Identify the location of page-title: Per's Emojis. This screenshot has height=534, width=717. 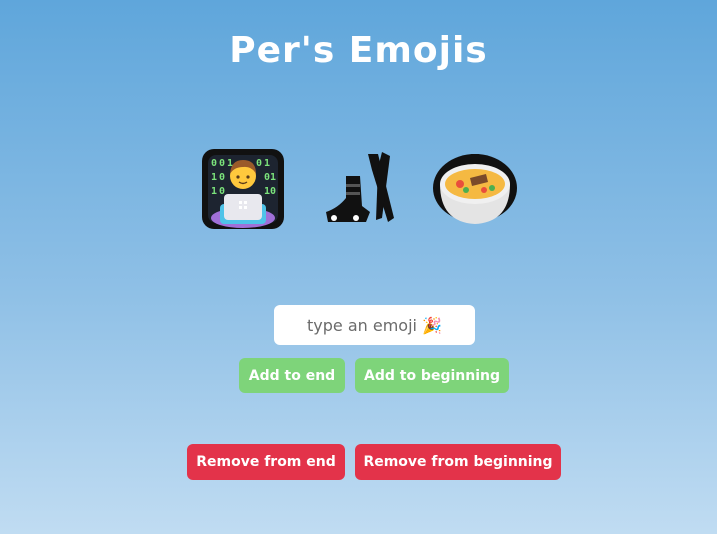
(358, 50).